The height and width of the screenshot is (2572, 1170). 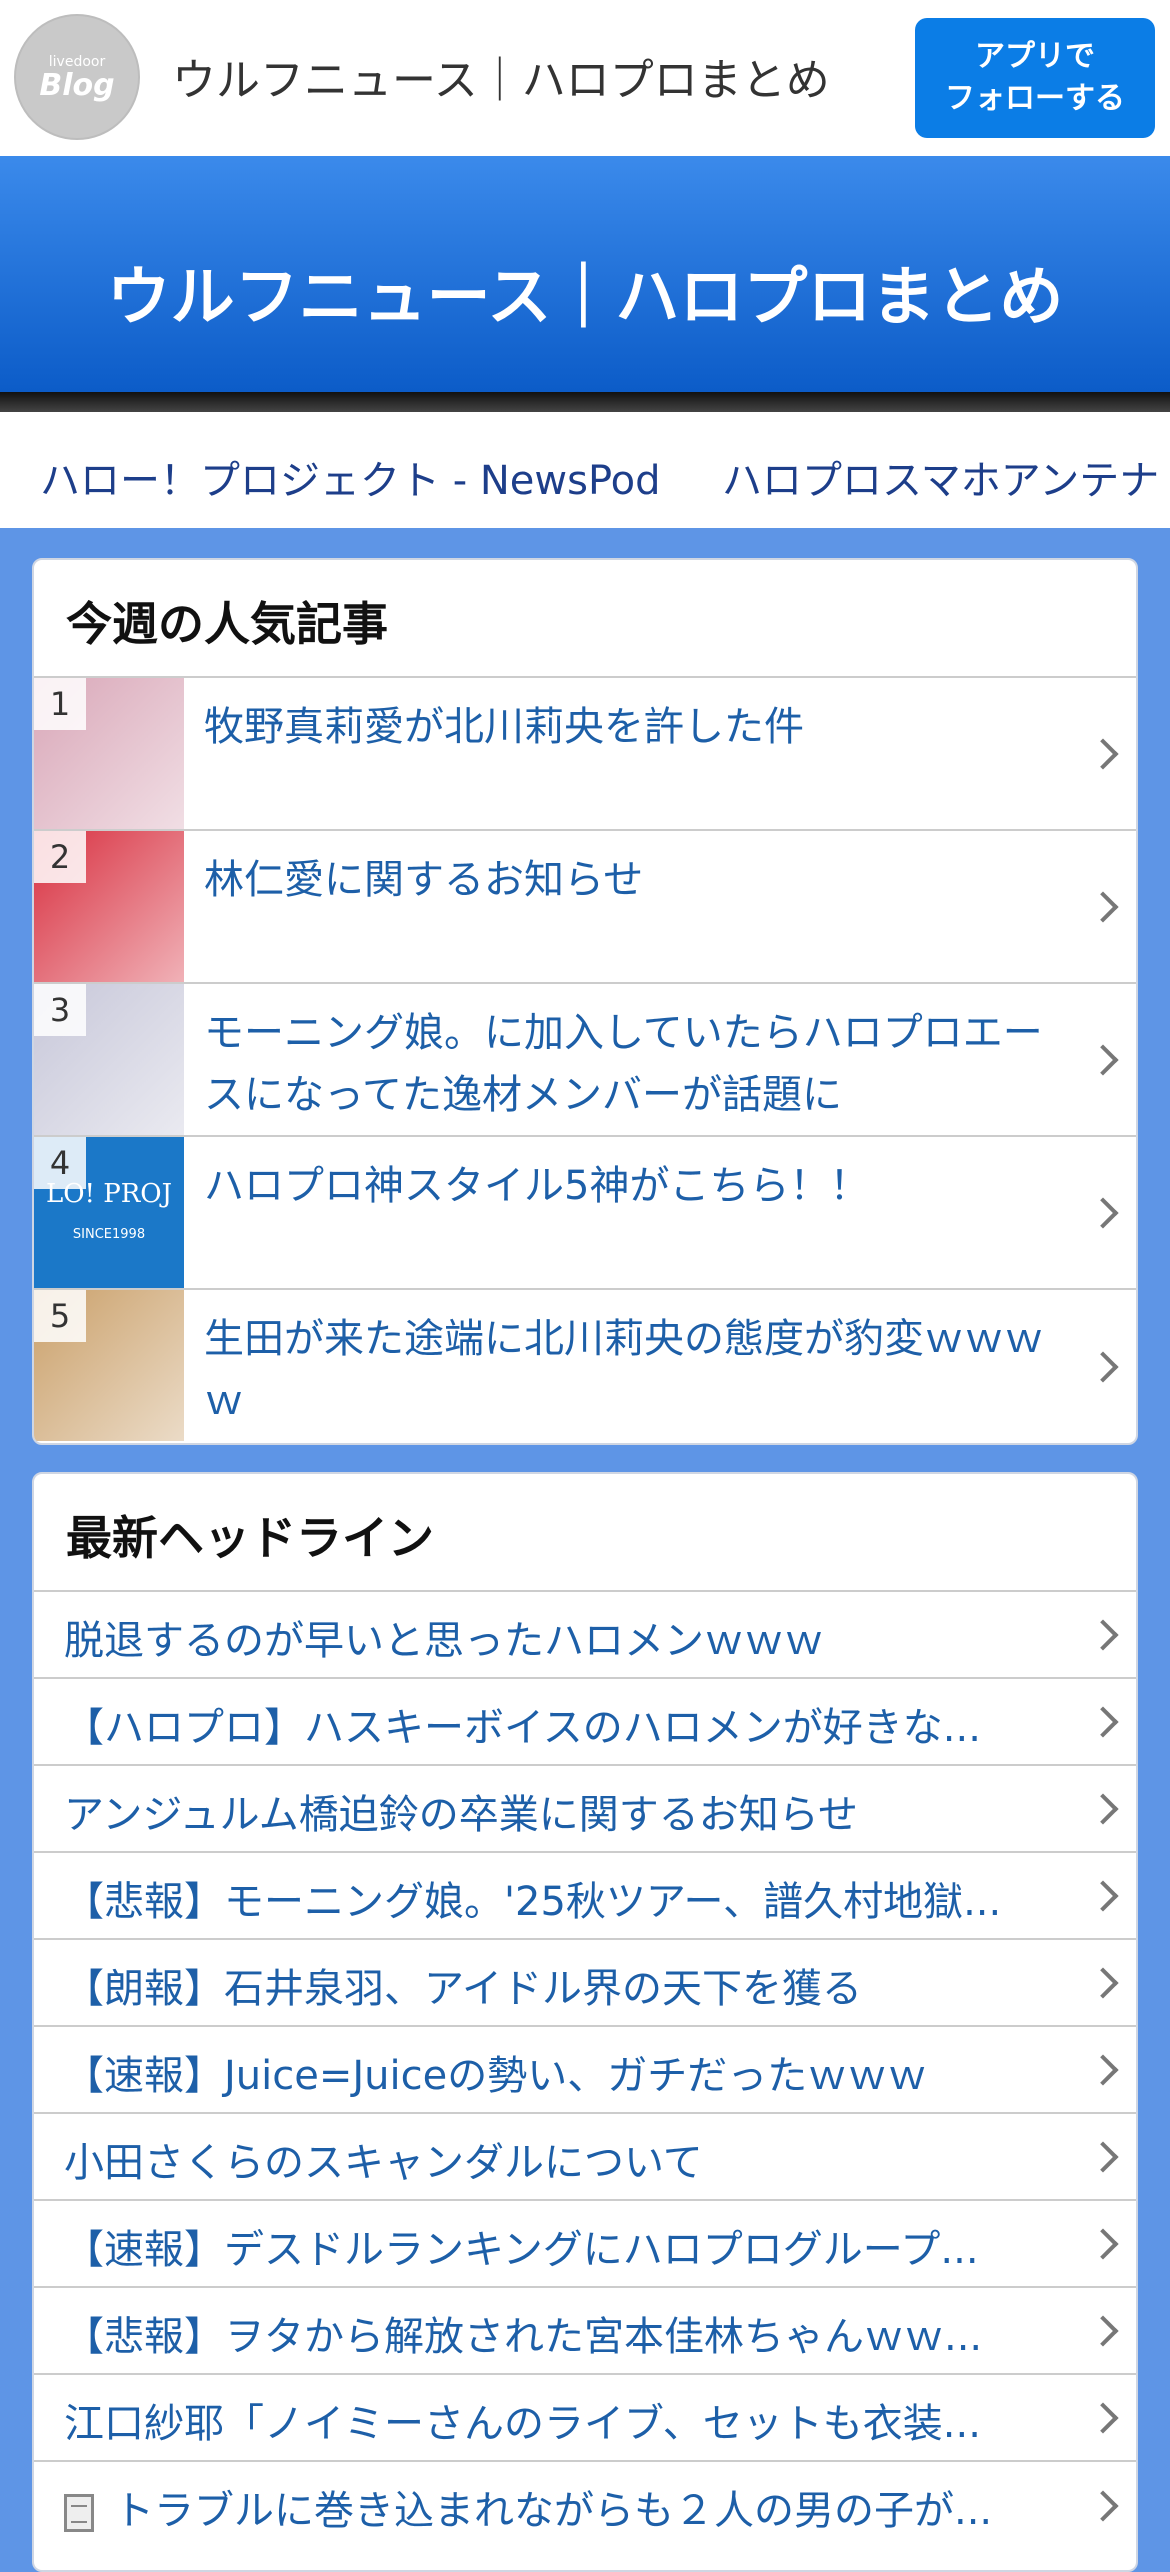 I want to click on headline-row: 【速報】Juice=Juiceの勢い、ガチだったｗｗｗ, so click(x=585, y=2070).